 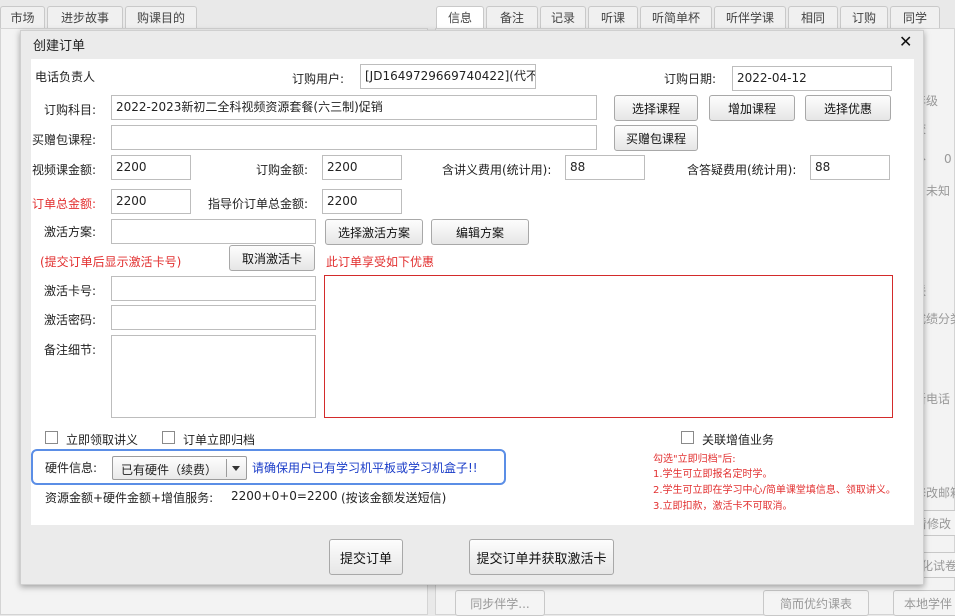 I want to click on select-course-button: 选择课程, so click(x=656, y=108).